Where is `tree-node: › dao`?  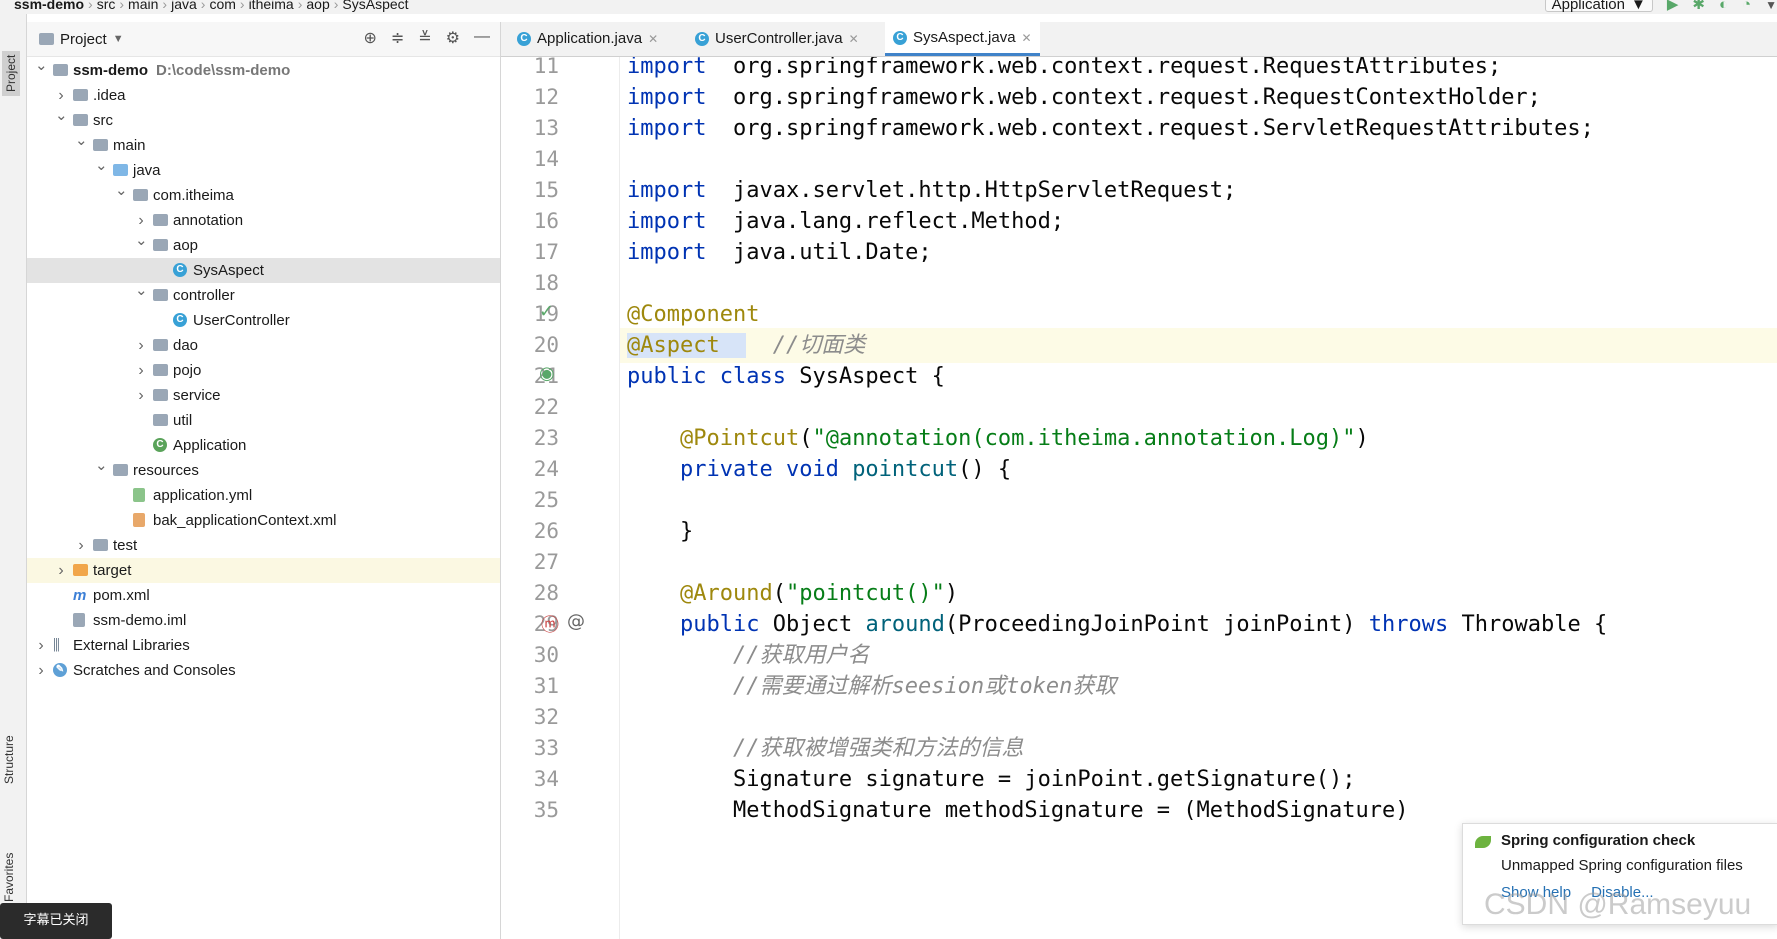 tree-node: › dao is located at coordinates (263, 345).